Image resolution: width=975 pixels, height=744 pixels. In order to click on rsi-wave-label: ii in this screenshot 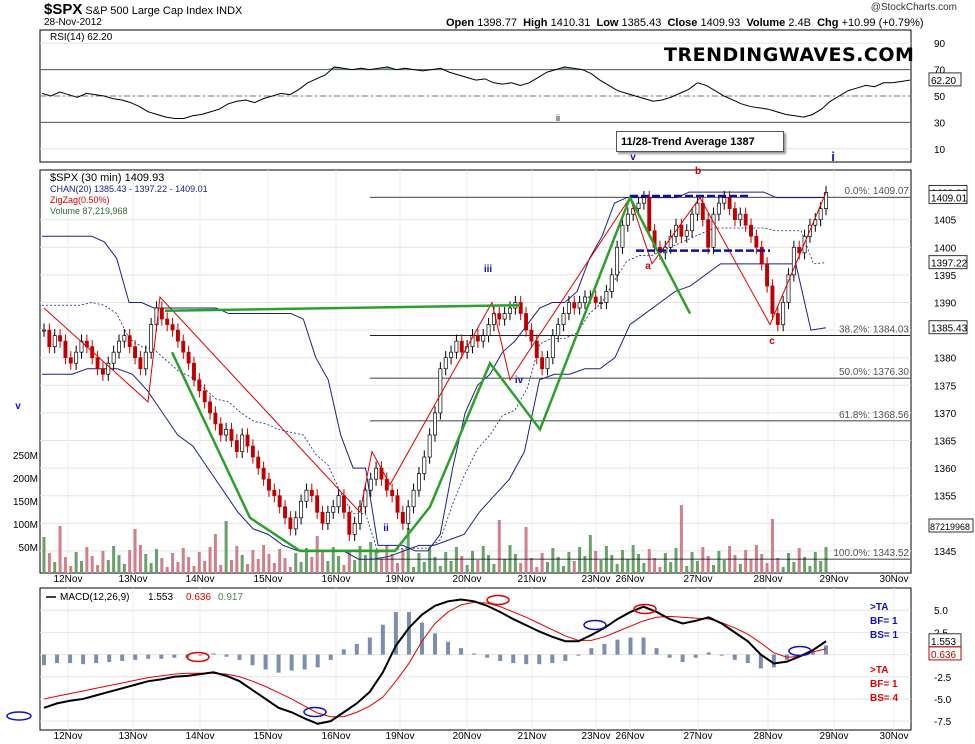, I will do `click(558, 118)`.